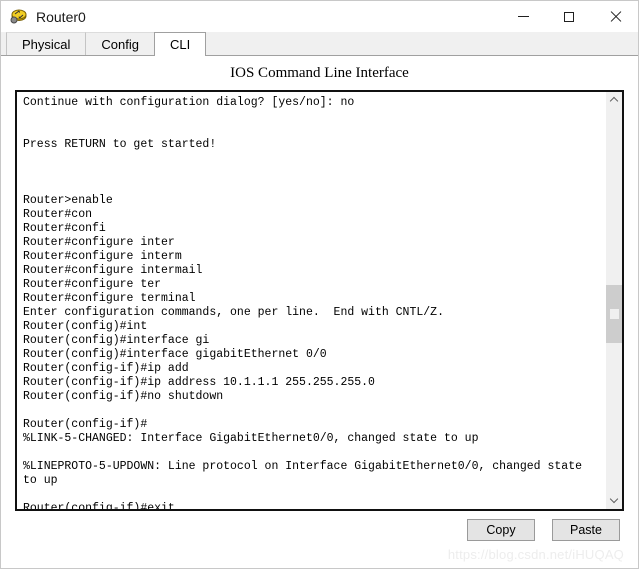 The image size is (639, 569). What do you see at coordinates (99, 505) in the screenshot?
I see `terminal-line: Router(config-if)#exit` at bounding box center [99, 505].